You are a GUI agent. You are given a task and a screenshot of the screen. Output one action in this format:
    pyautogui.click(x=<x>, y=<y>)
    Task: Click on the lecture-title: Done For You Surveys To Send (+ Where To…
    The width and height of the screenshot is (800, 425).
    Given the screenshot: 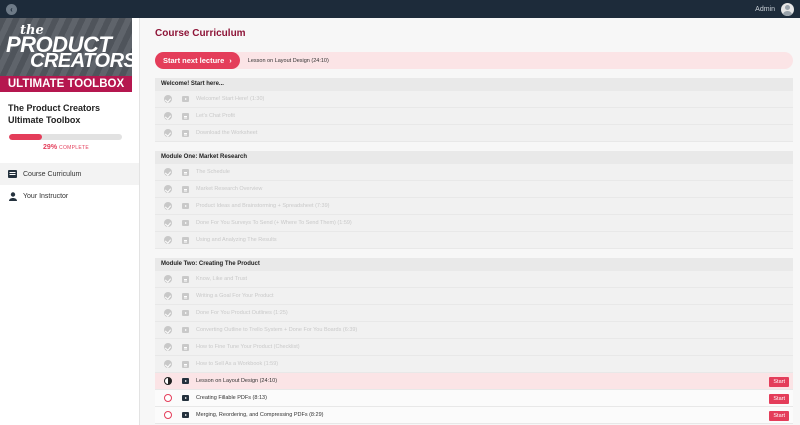 What is the action you would take?
    pyautogui.click(x=274, y=223)
    